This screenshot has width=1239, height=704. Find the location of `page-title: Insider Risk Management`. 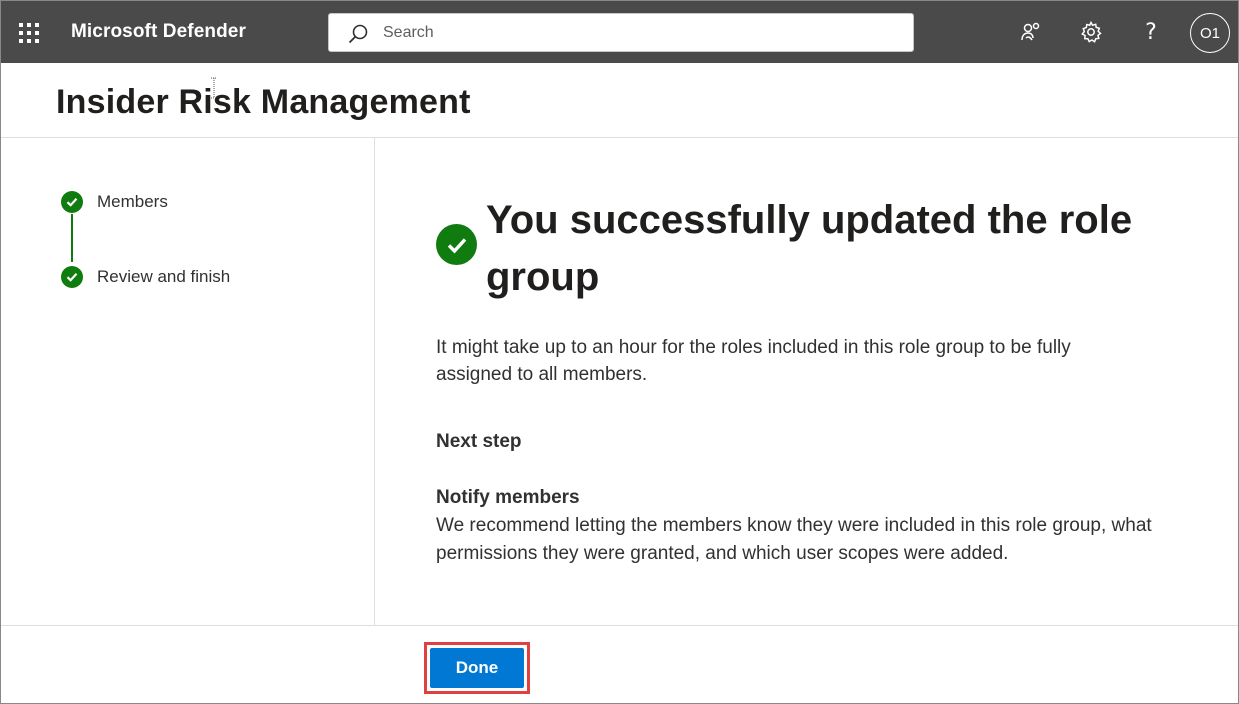

page-title: Insider Risk Management is located at coordinates (263, 102).